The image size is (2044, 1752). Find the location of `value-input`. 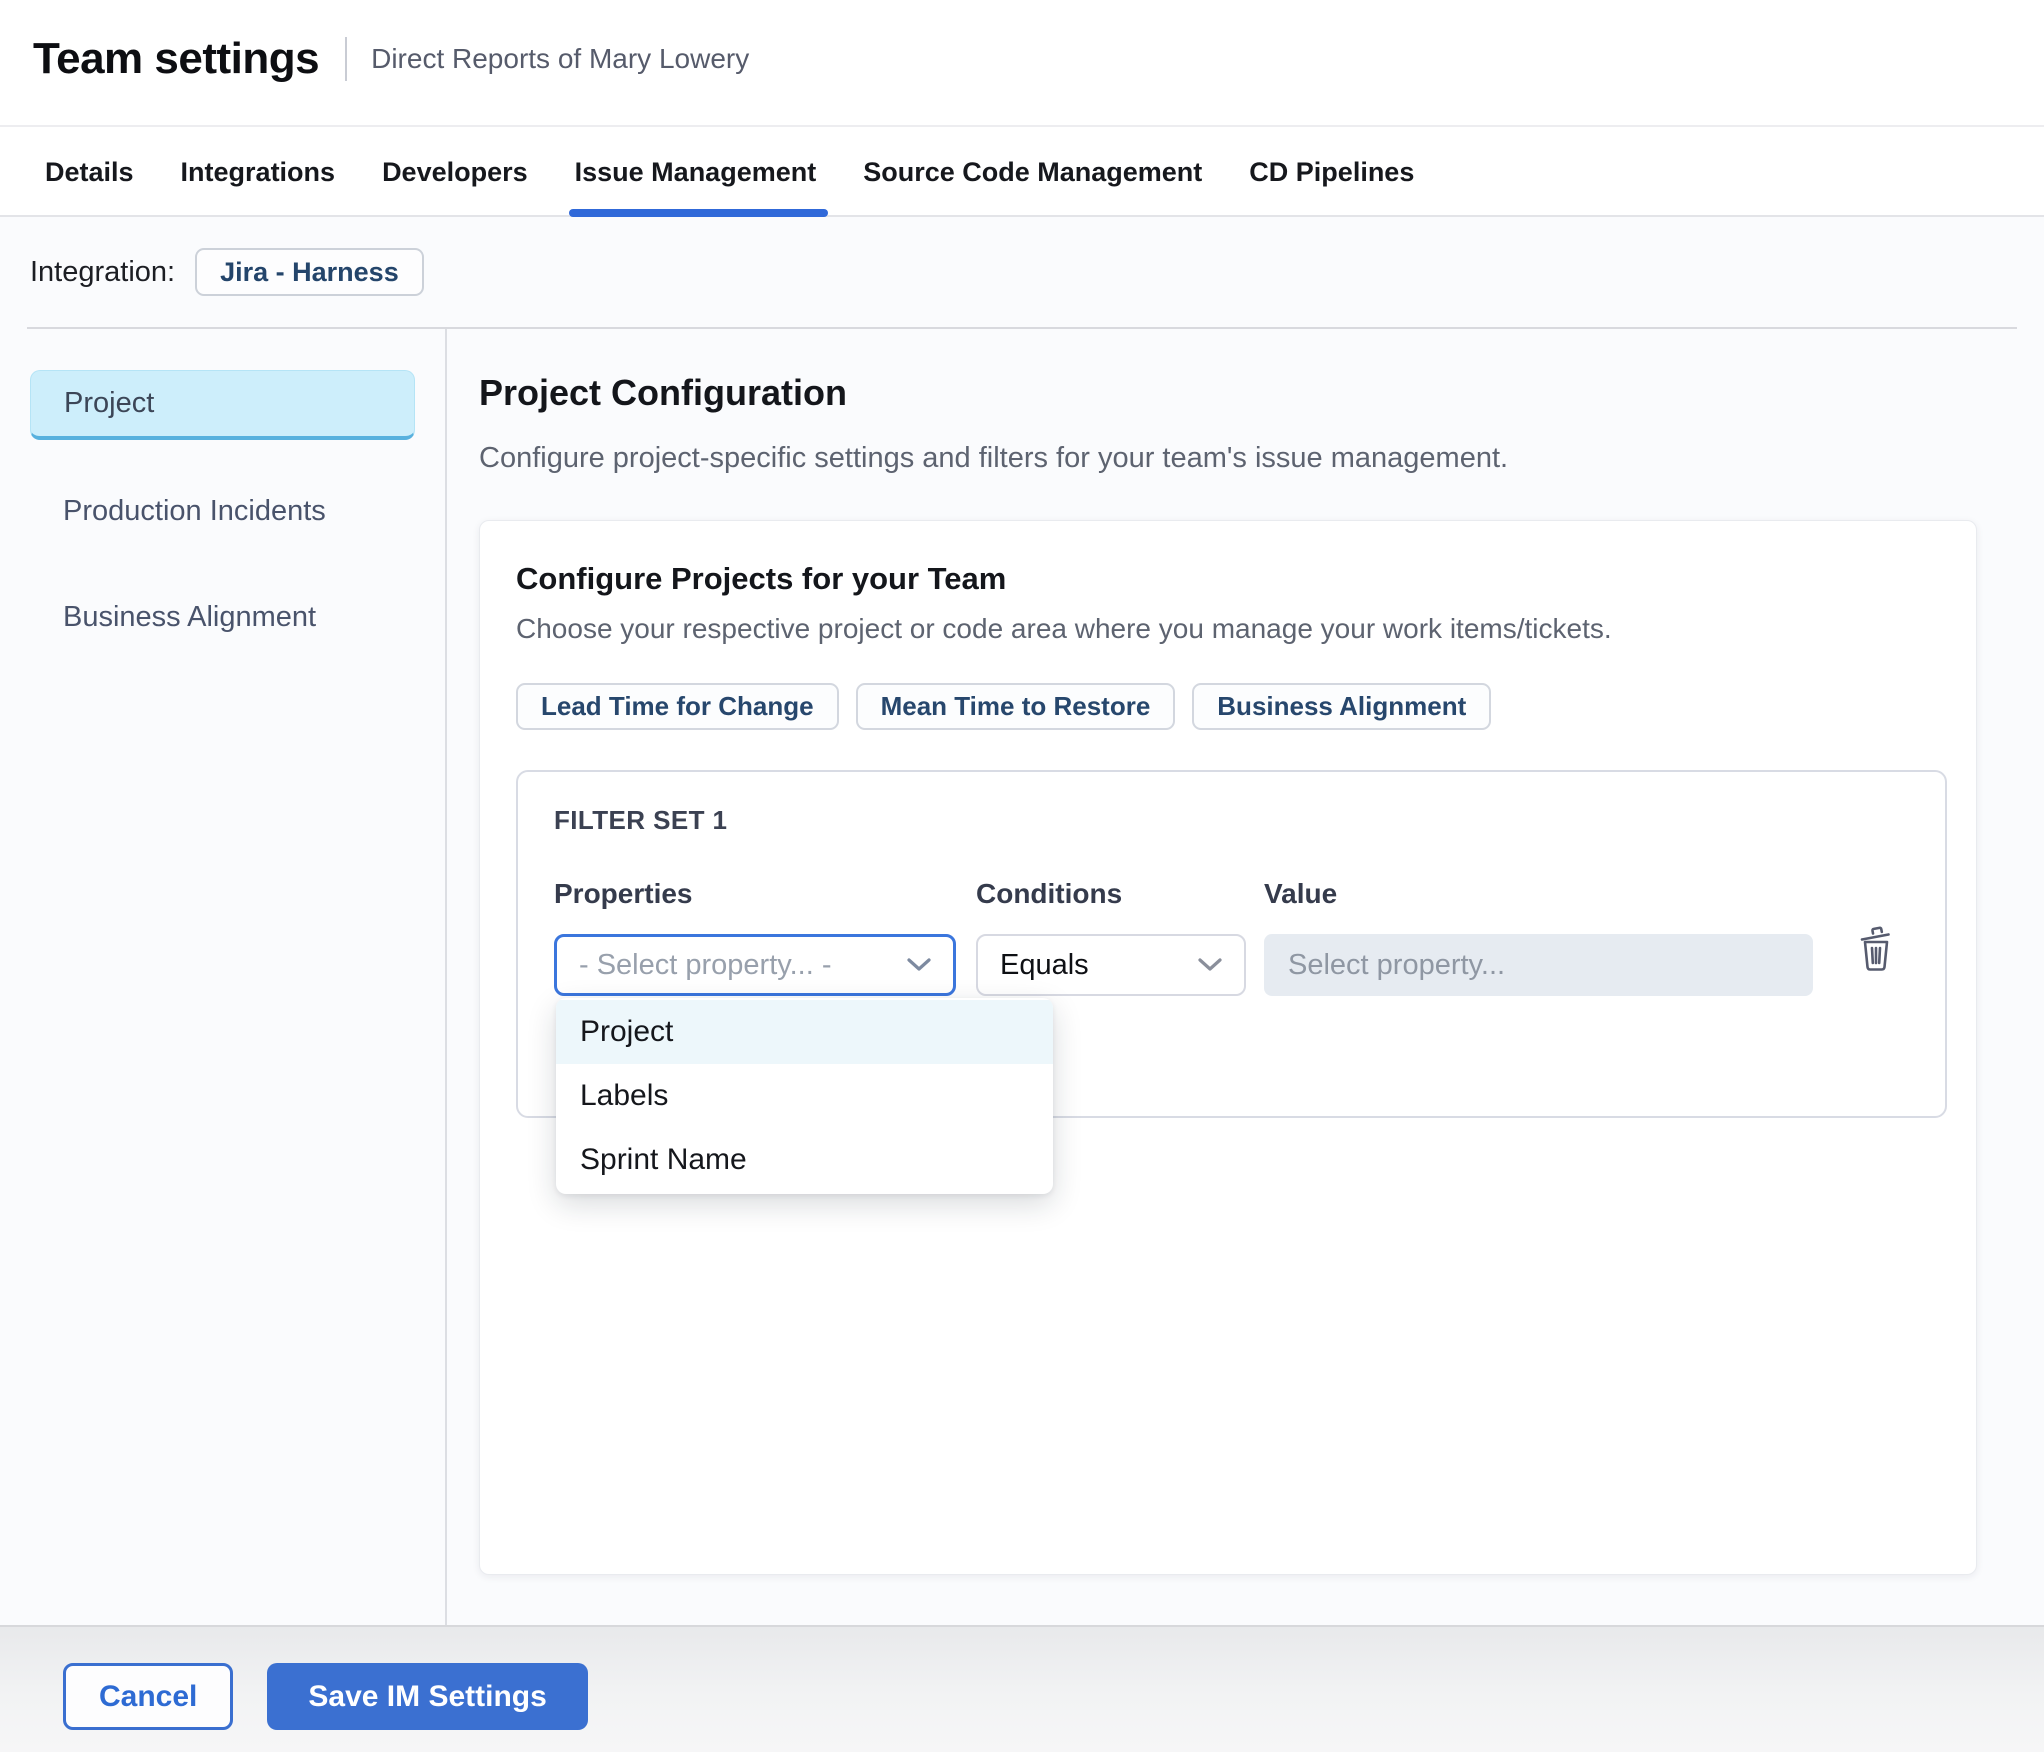

value-input is located at coordinates (1538, 965).